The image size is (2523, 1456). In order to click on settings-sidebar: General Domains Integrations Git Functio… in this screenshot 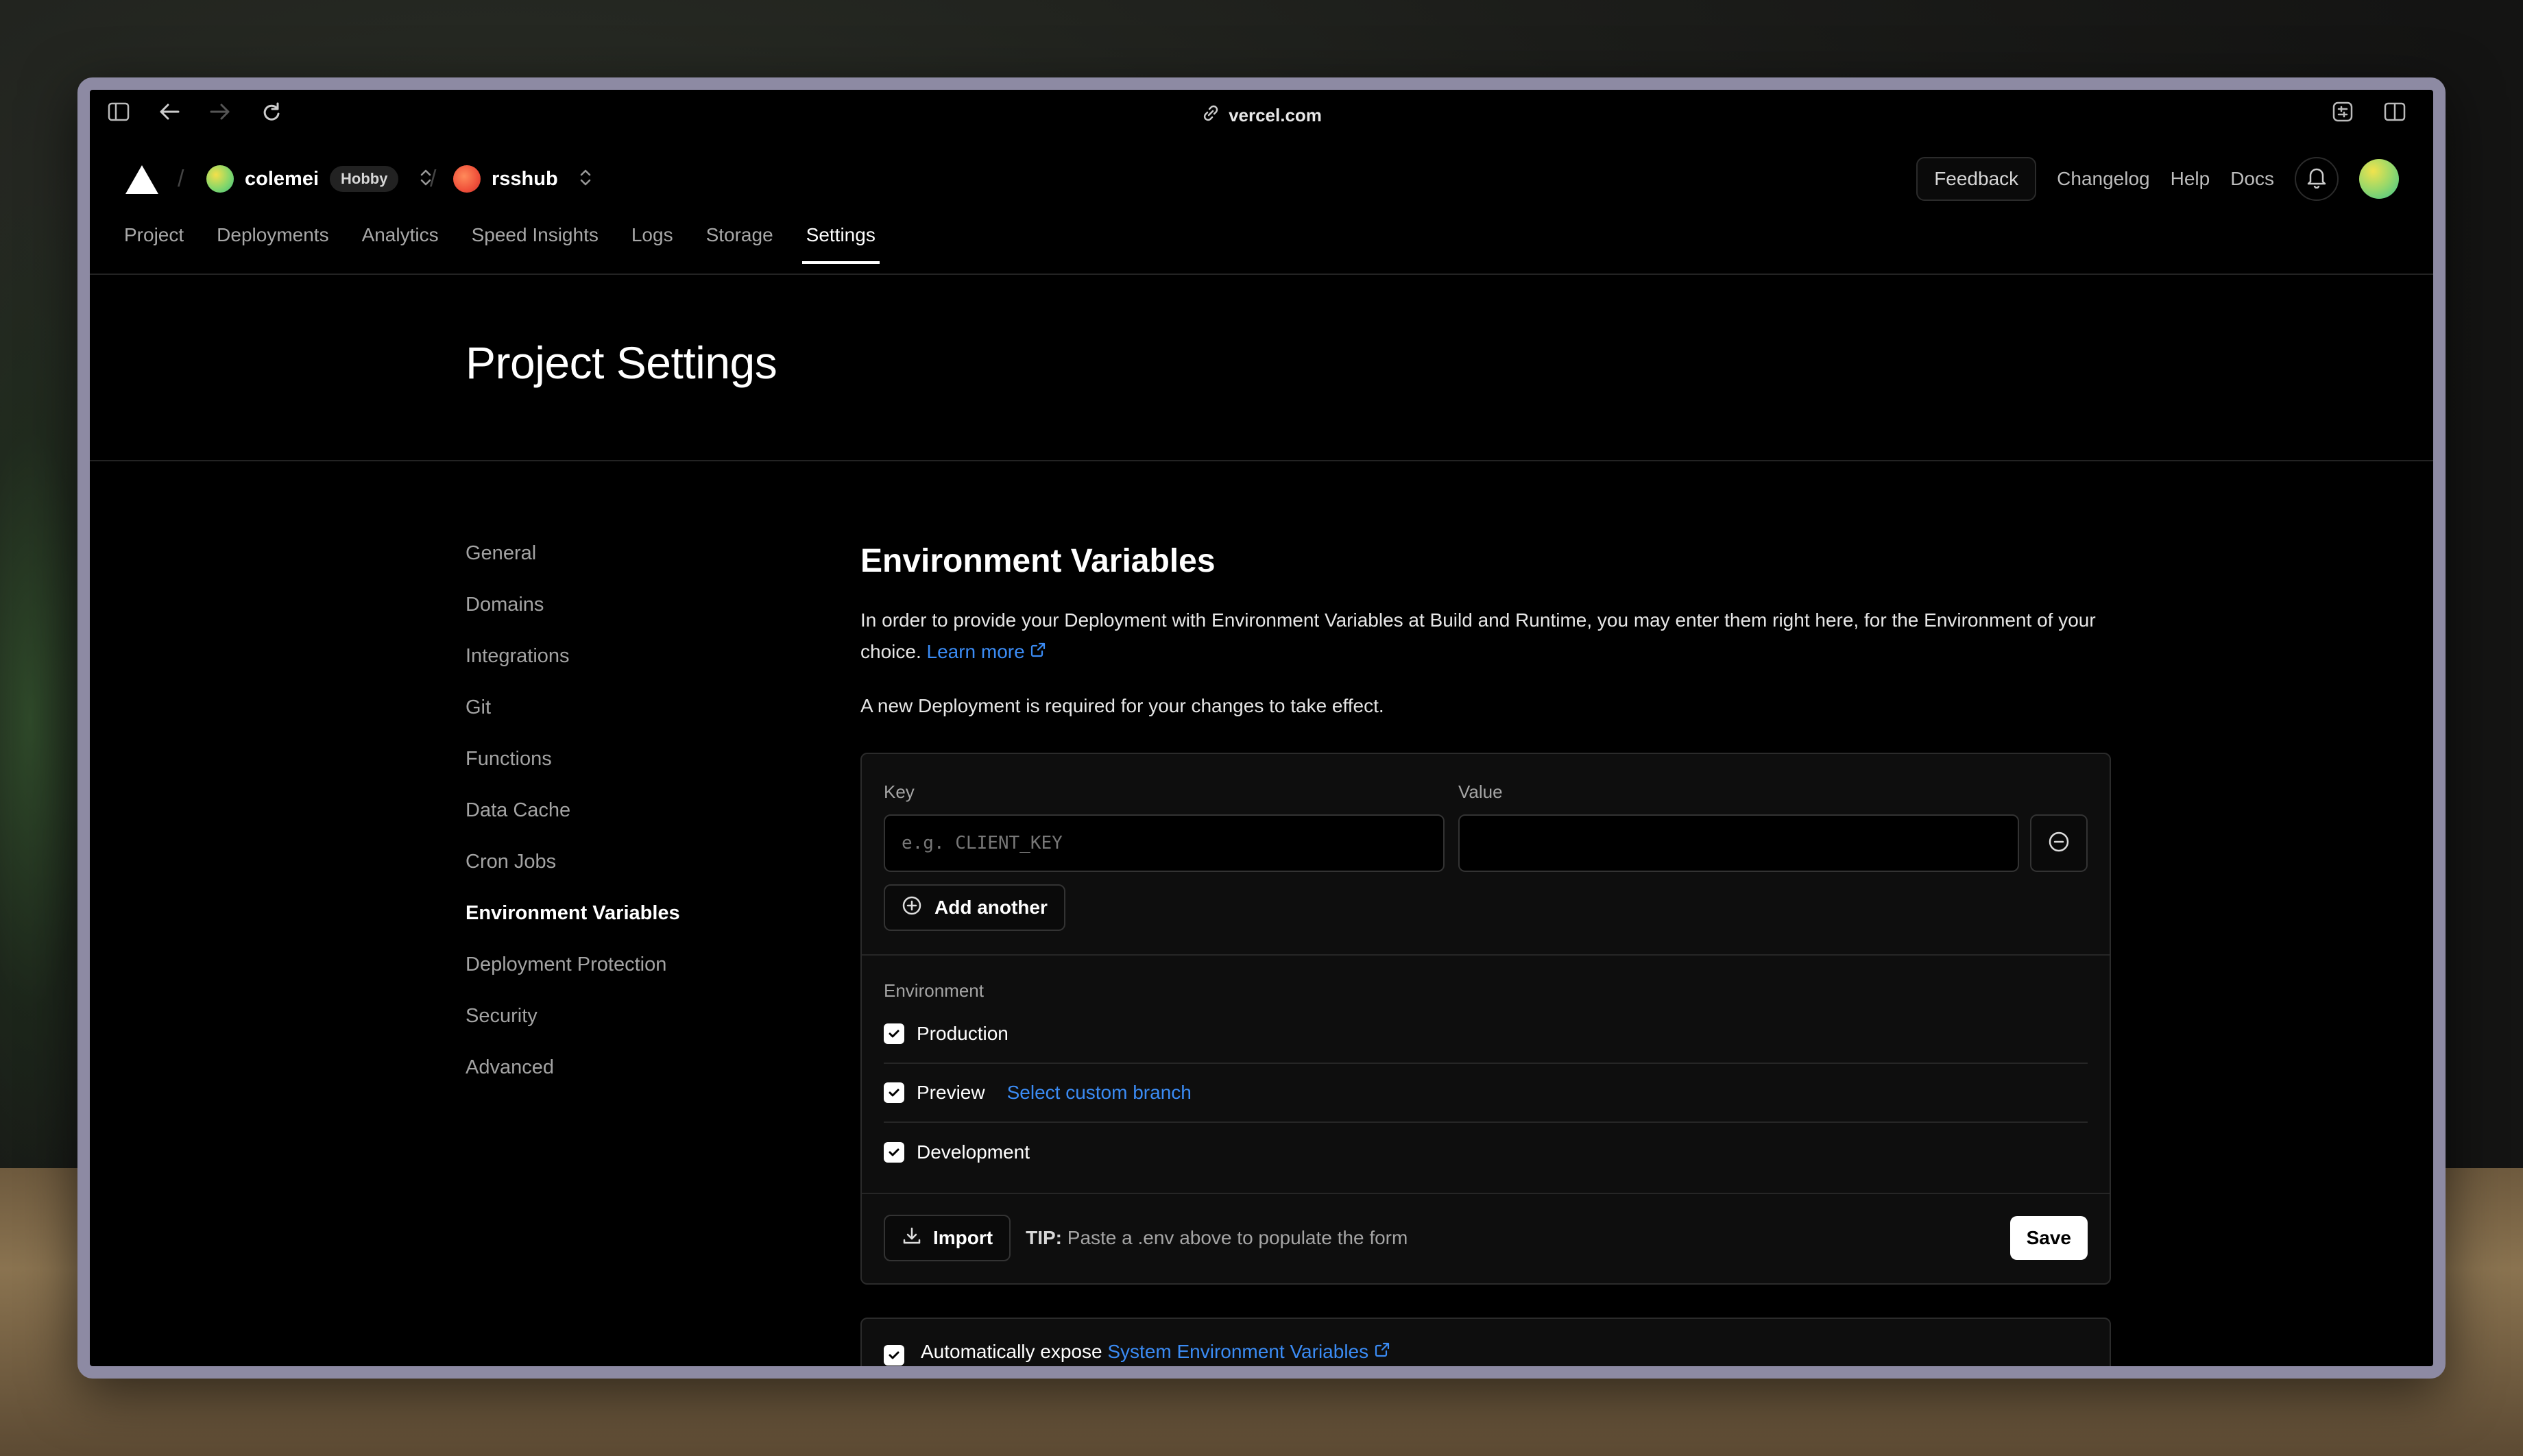, I will do `click(573, 810)`.